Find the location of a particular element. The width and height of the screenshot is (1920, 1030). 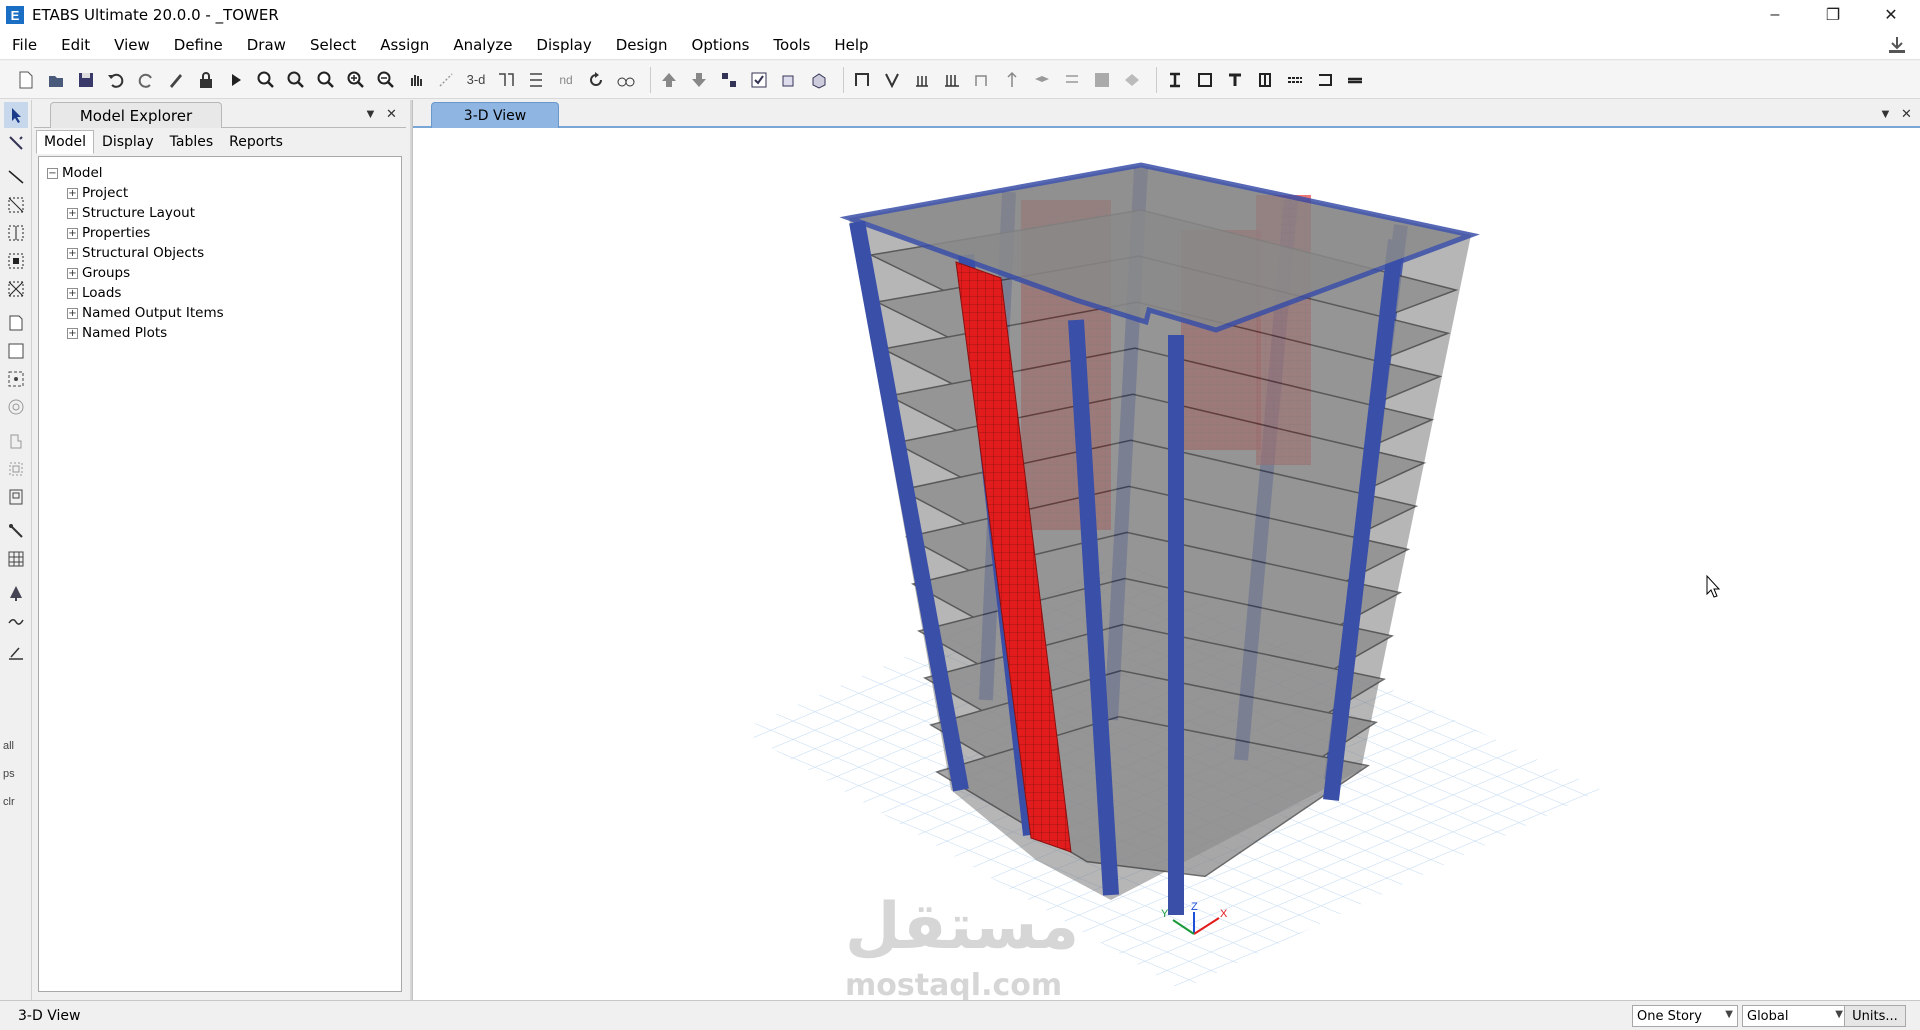

plan-view-icon is located at coordinates (506, 80).